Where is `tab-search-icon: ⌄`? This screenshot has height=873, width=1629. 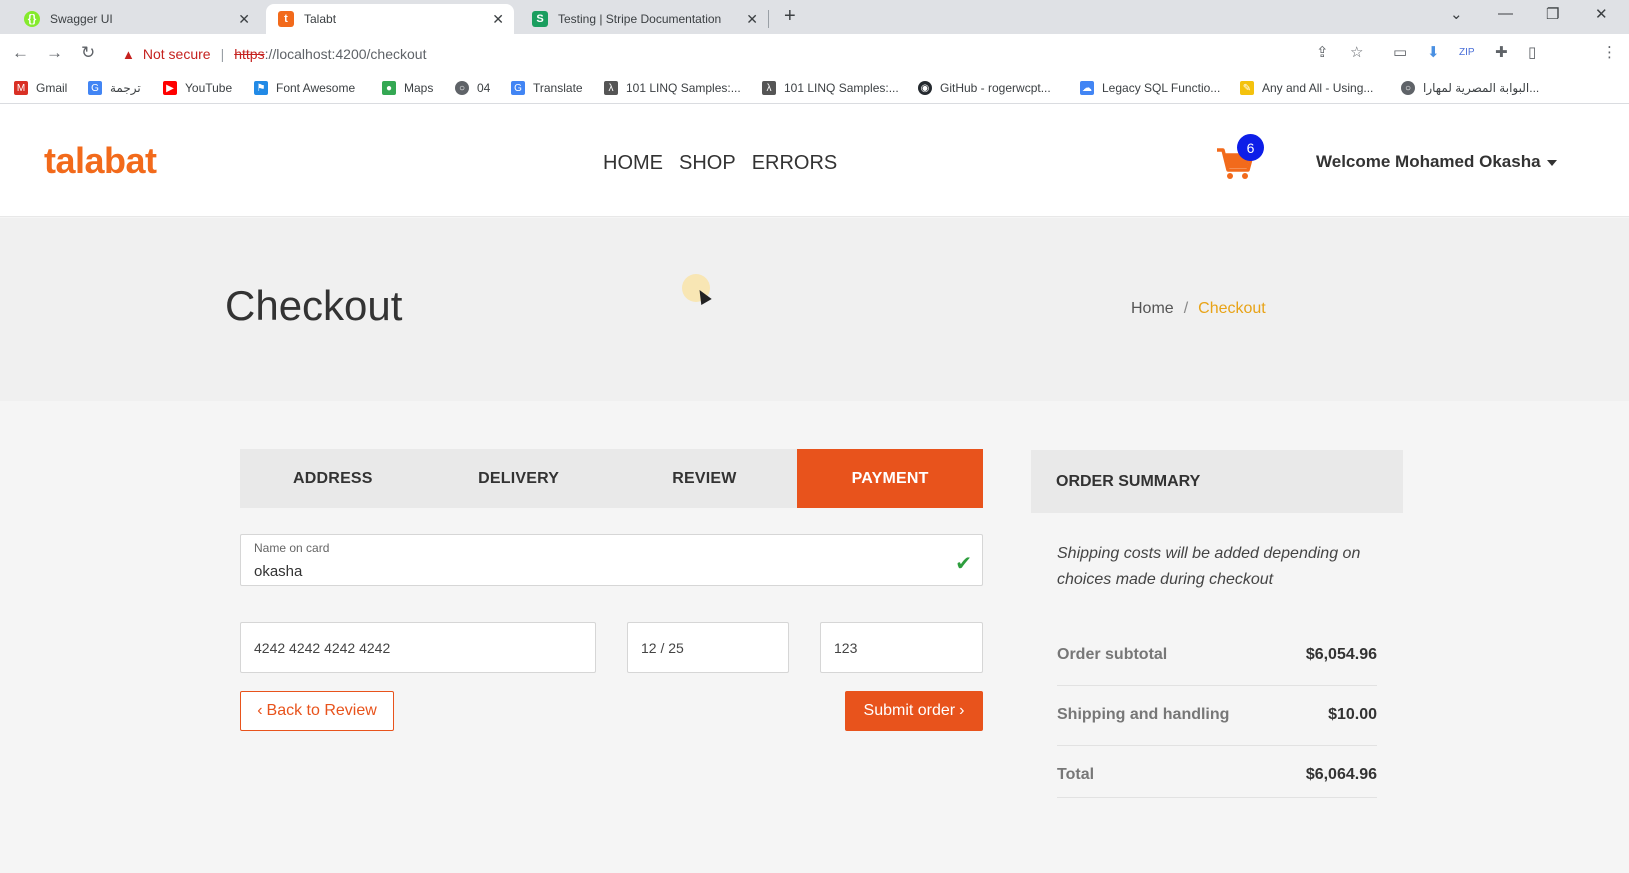
tab-search-icon: ⌄ is located at coordinates (1456, 14).